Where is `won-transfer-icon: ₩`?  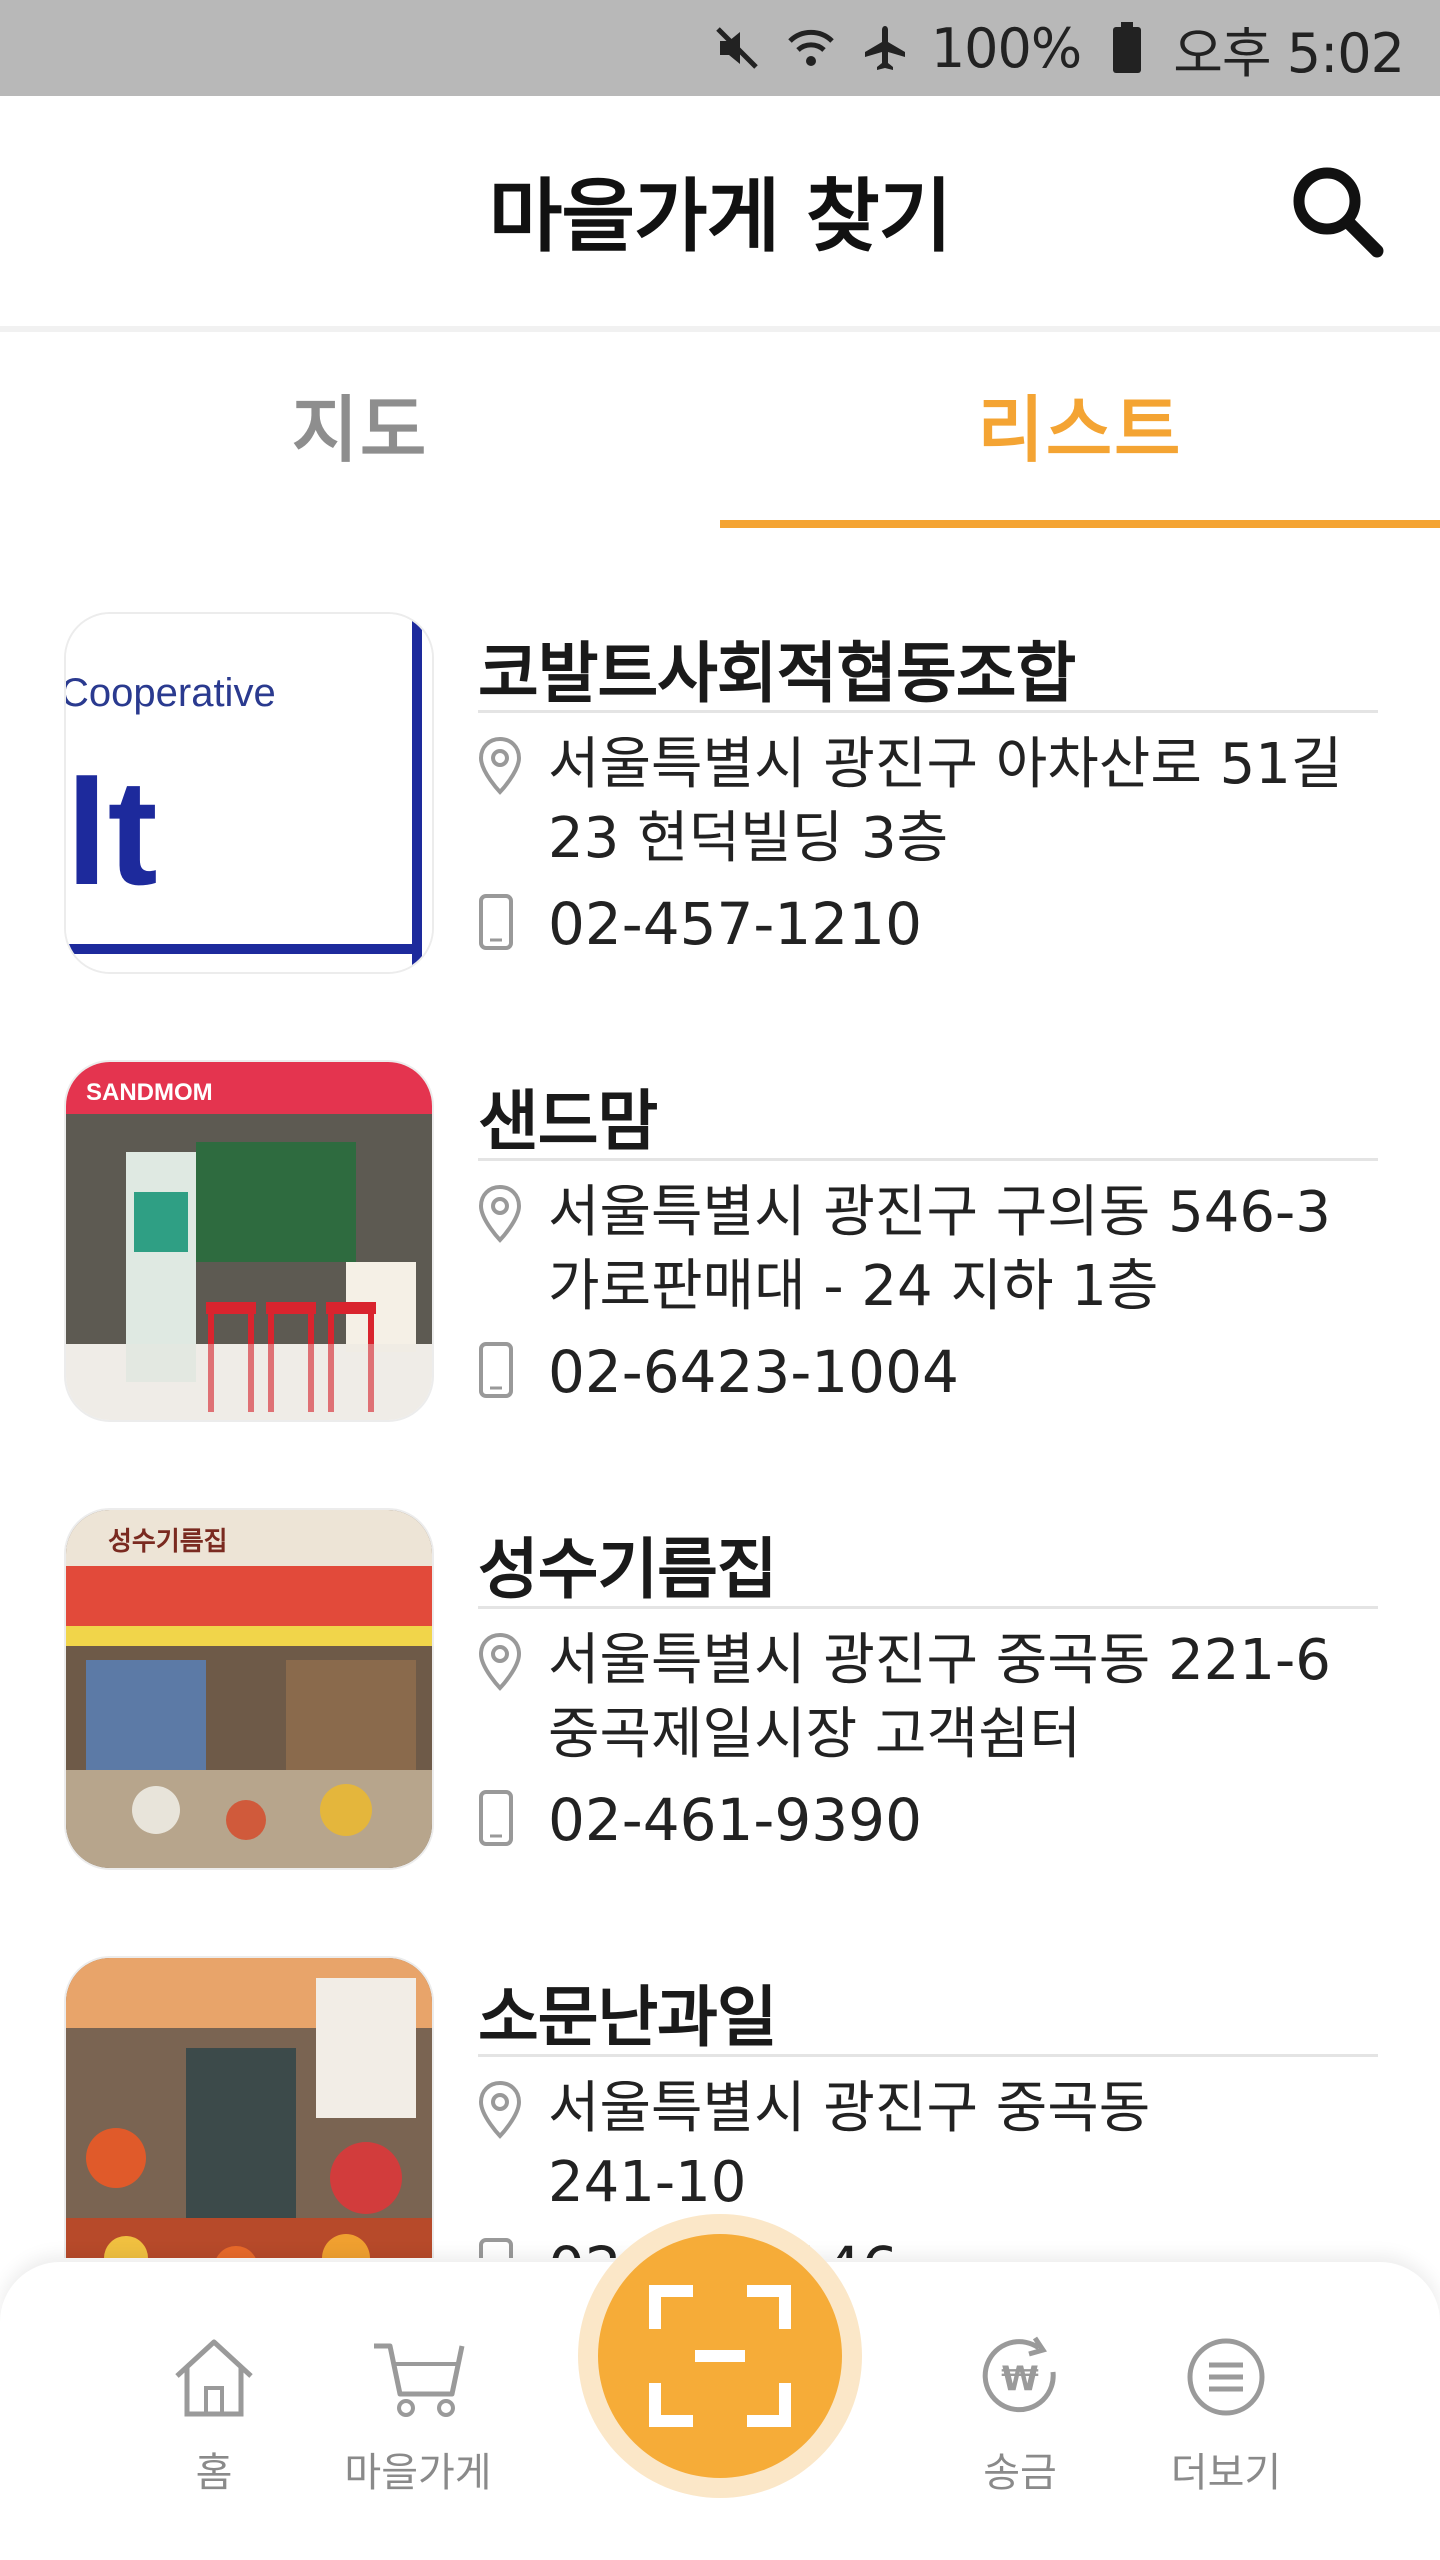 won-transfer-icon: ₩ is located at coordinates (1019, 2374).